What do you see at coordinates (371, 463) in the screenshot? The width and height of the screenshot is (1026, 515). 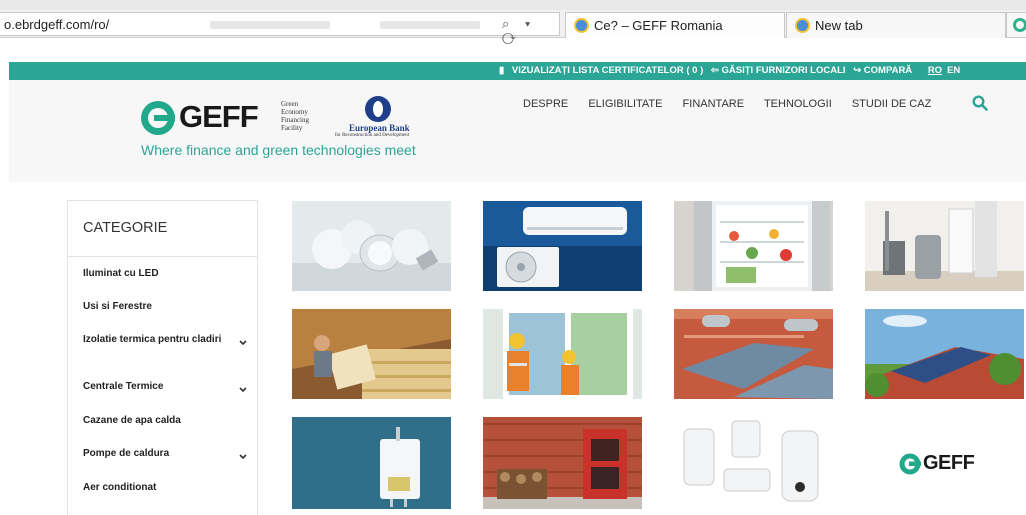 I see `tile-gas-boiler` at bounding box center [371, 463].